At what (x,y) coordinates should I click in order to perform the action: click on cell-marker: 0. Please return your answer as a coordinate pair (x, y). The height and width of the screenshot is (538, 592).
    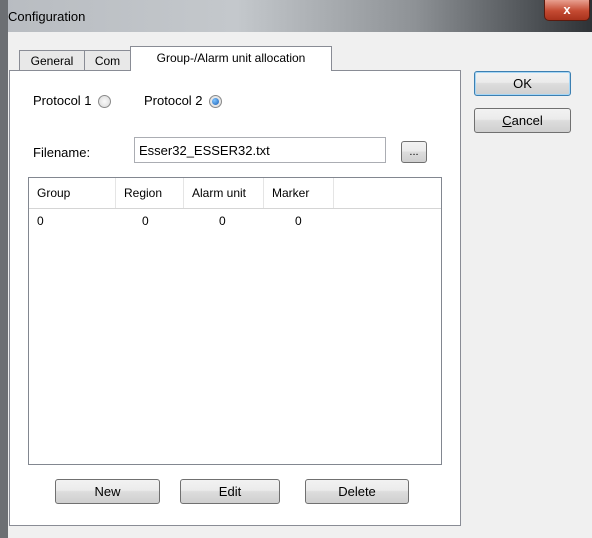
    Looking at the image, I should click on (298, 221).